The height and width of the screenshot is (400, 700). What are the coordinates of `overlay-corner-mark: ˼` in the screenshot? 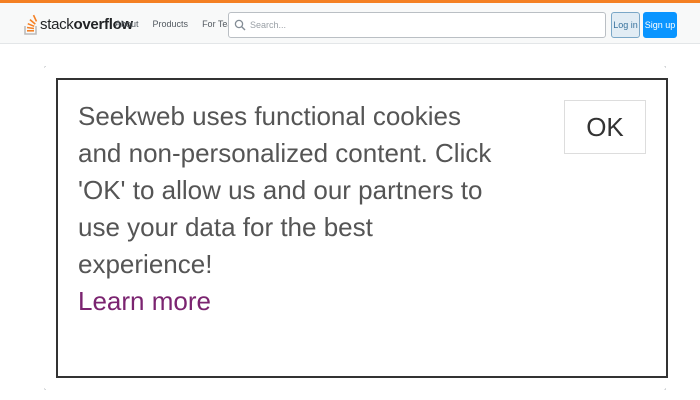 It's located at (665, 386).